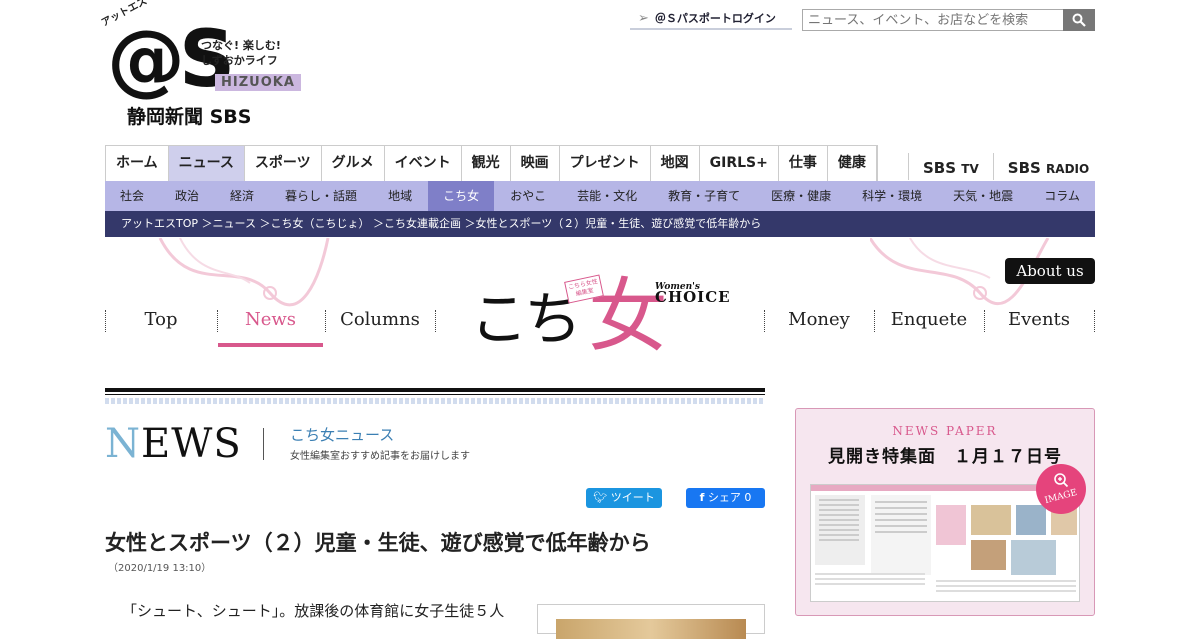  What do you see at coordinates (241, 45) in the screenshot?
I see `logo-tagline-1: つなぐ! 楽しむ!` at bounding box center [241, 45].